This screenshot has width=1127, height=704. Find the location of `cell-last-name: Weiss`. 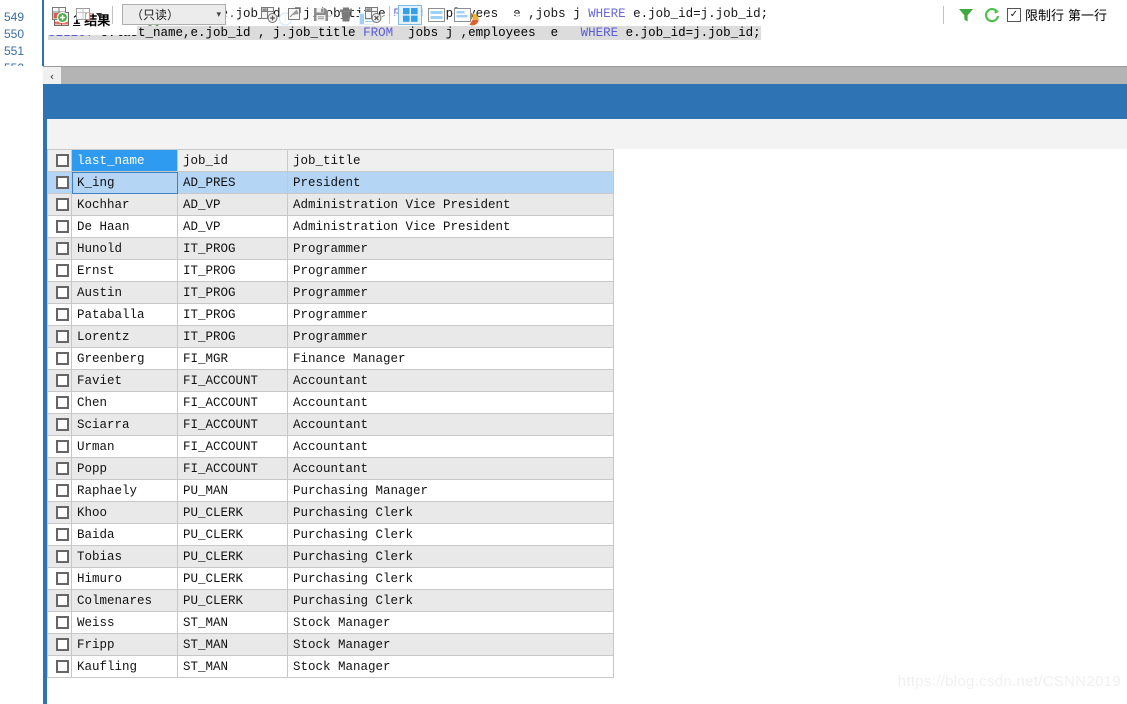

cell-last-name: Weiss is located at coordinates (124, 622).